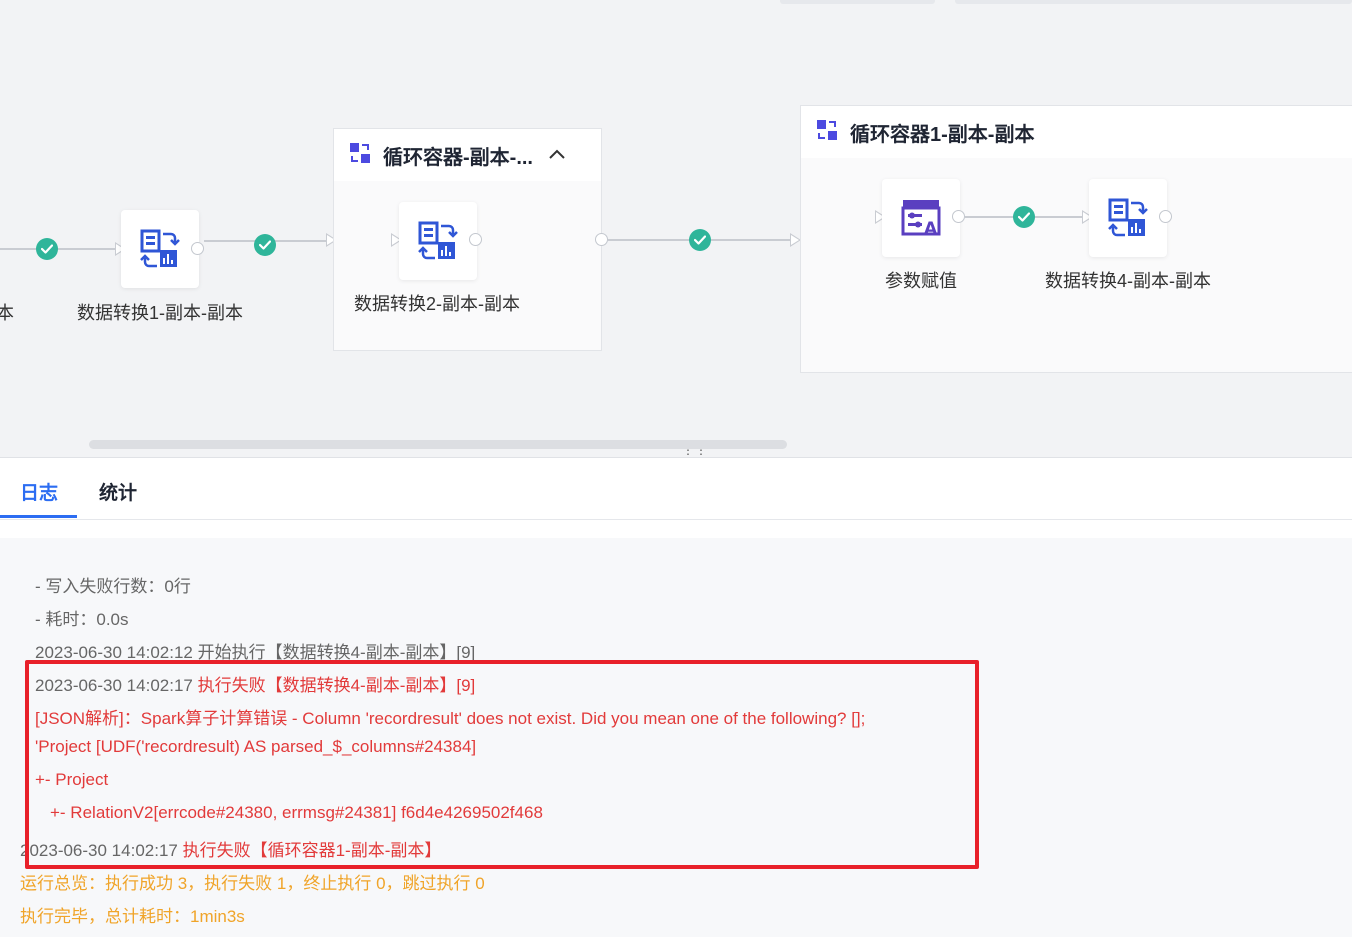  I want to click on tab-log: 日志, so click(39, 491).